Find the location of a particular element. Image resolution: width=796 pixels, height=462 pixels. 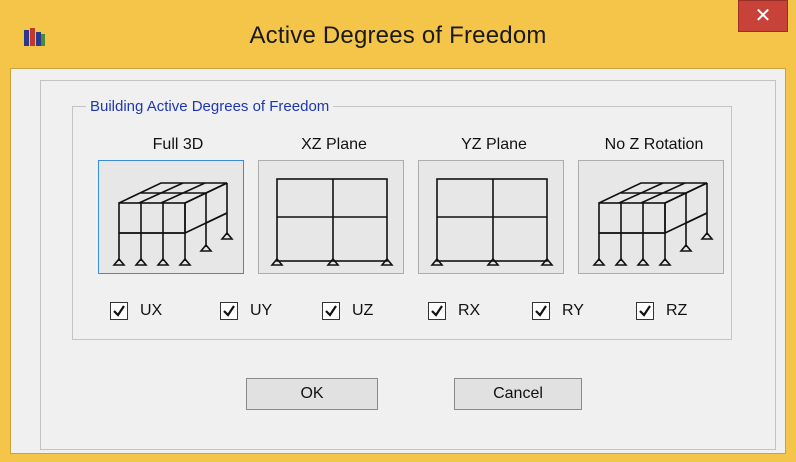

full-3d-button is located at coordinates (171, 217).